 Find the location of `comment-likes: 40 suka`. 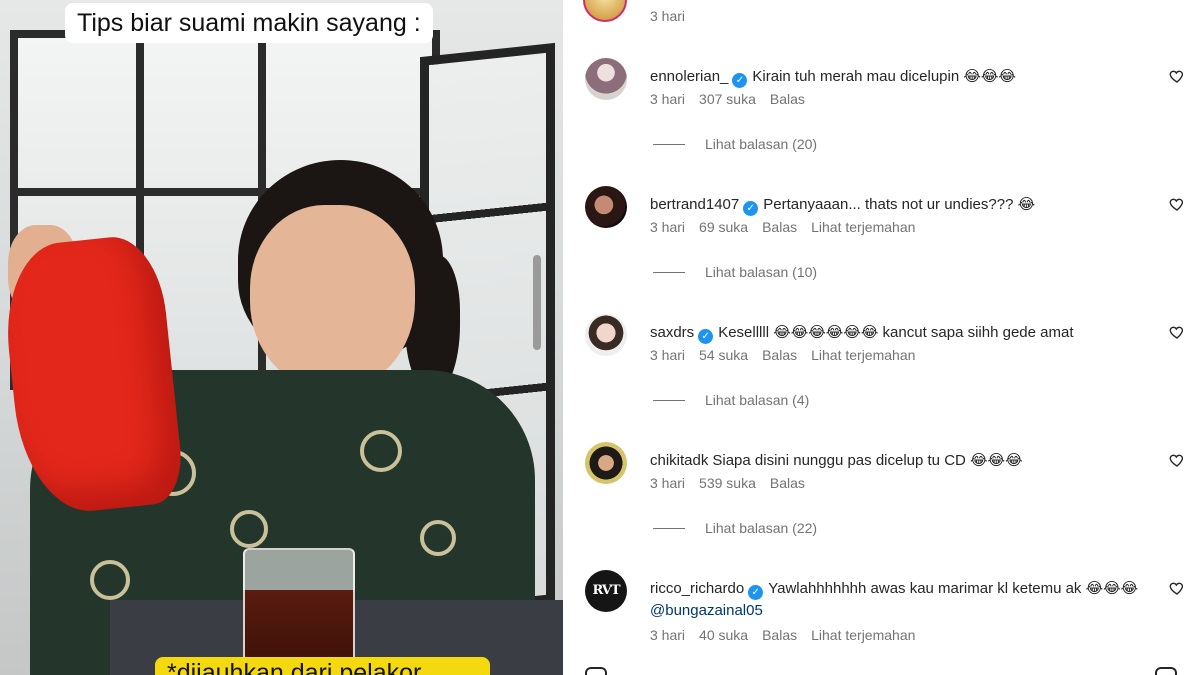

comment-likes: 40 suka is located at coordinates (723, 635).